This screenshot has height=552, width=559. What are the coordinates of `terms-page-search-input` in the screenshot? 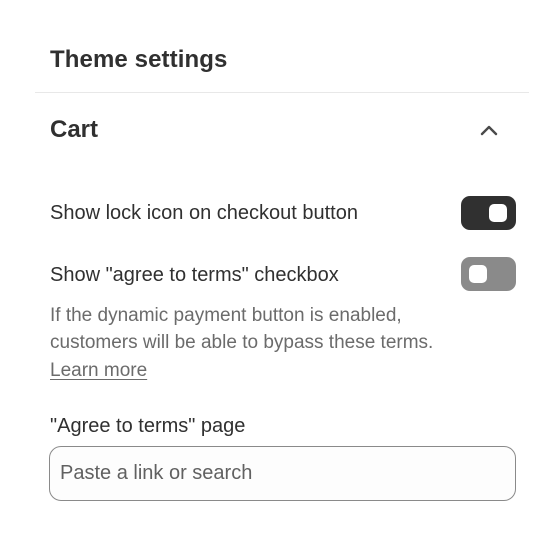 It's located at (282, 473).